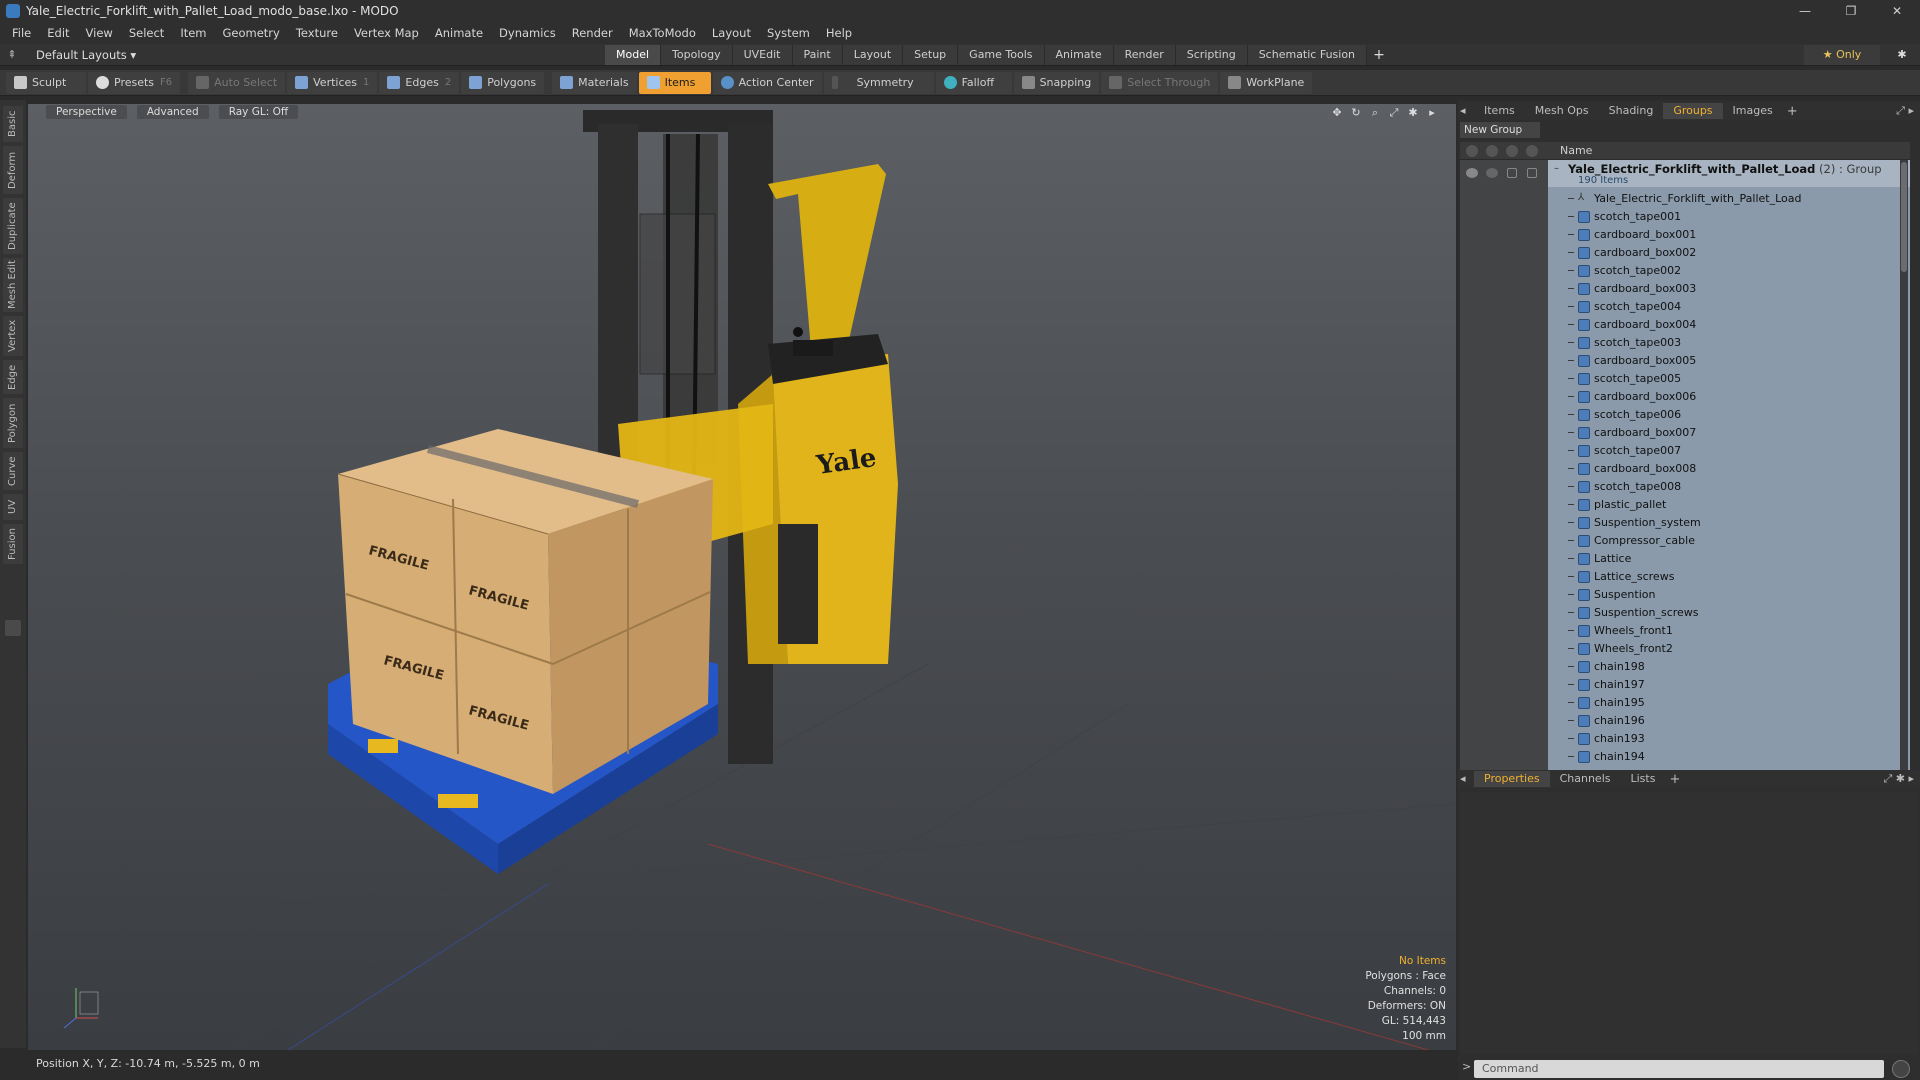  I want to click on list-item: Suspention, so click(1729, 595).